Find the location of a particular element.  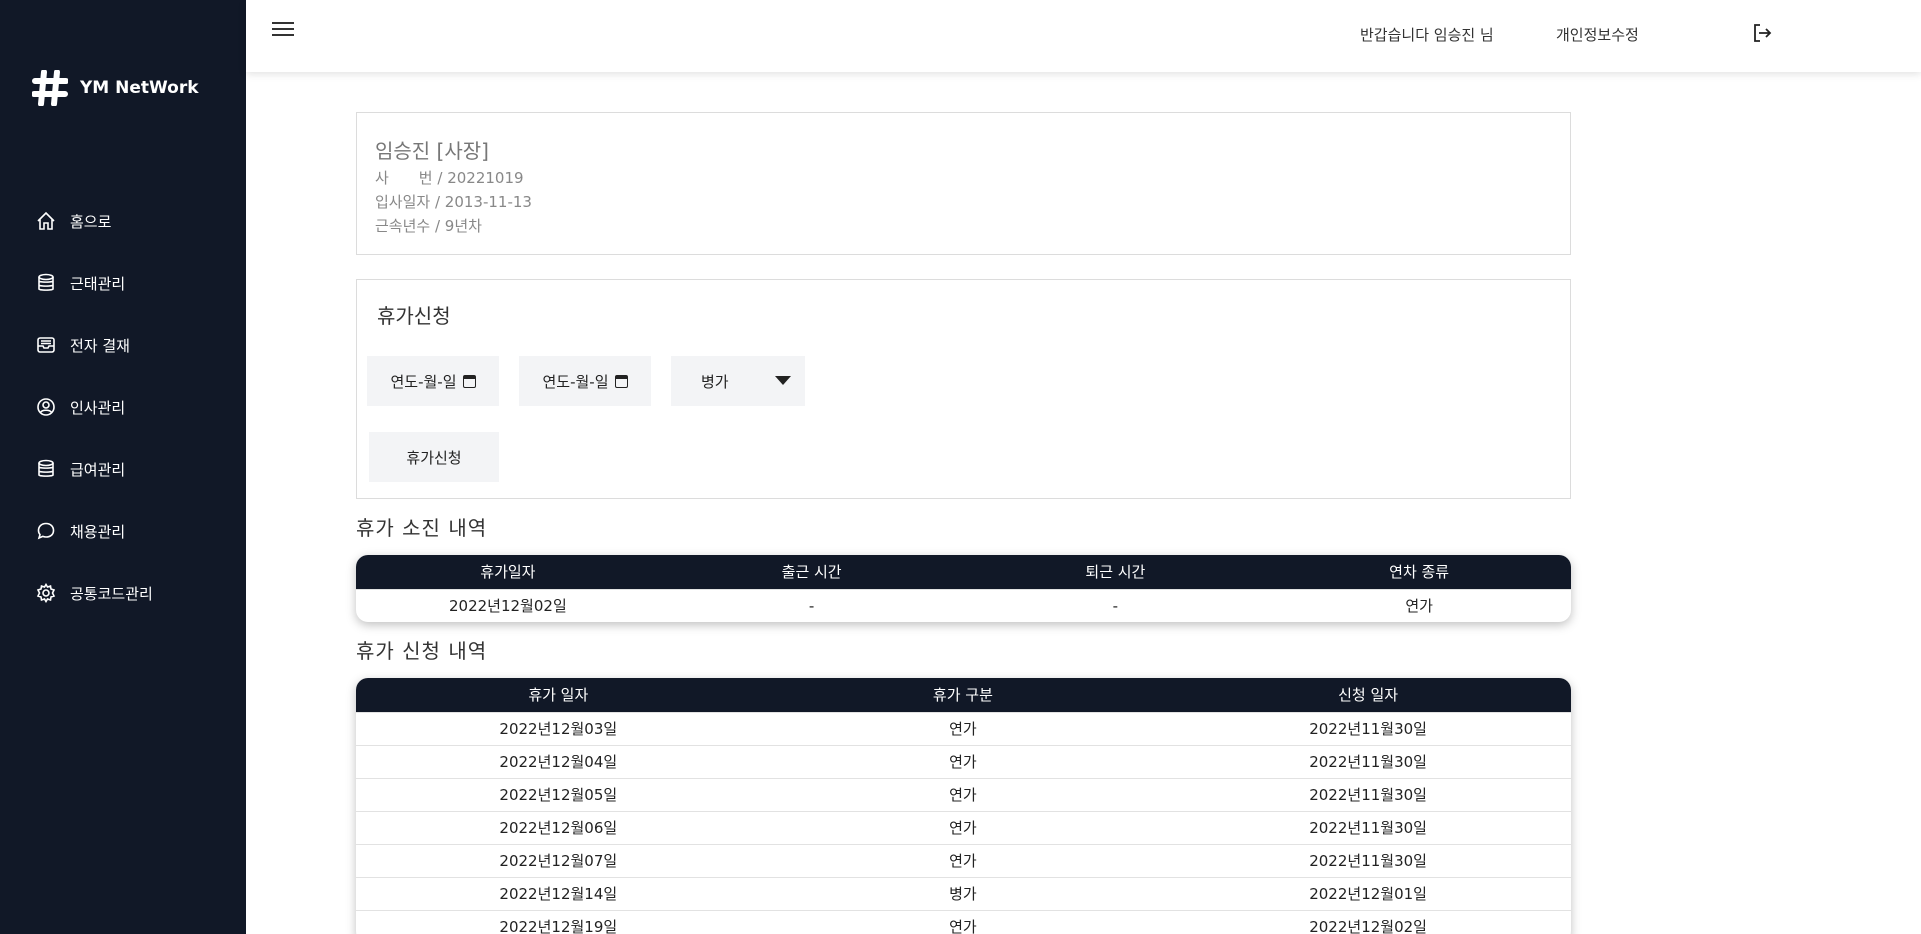

home-icon is located at coordinates (46, 220).